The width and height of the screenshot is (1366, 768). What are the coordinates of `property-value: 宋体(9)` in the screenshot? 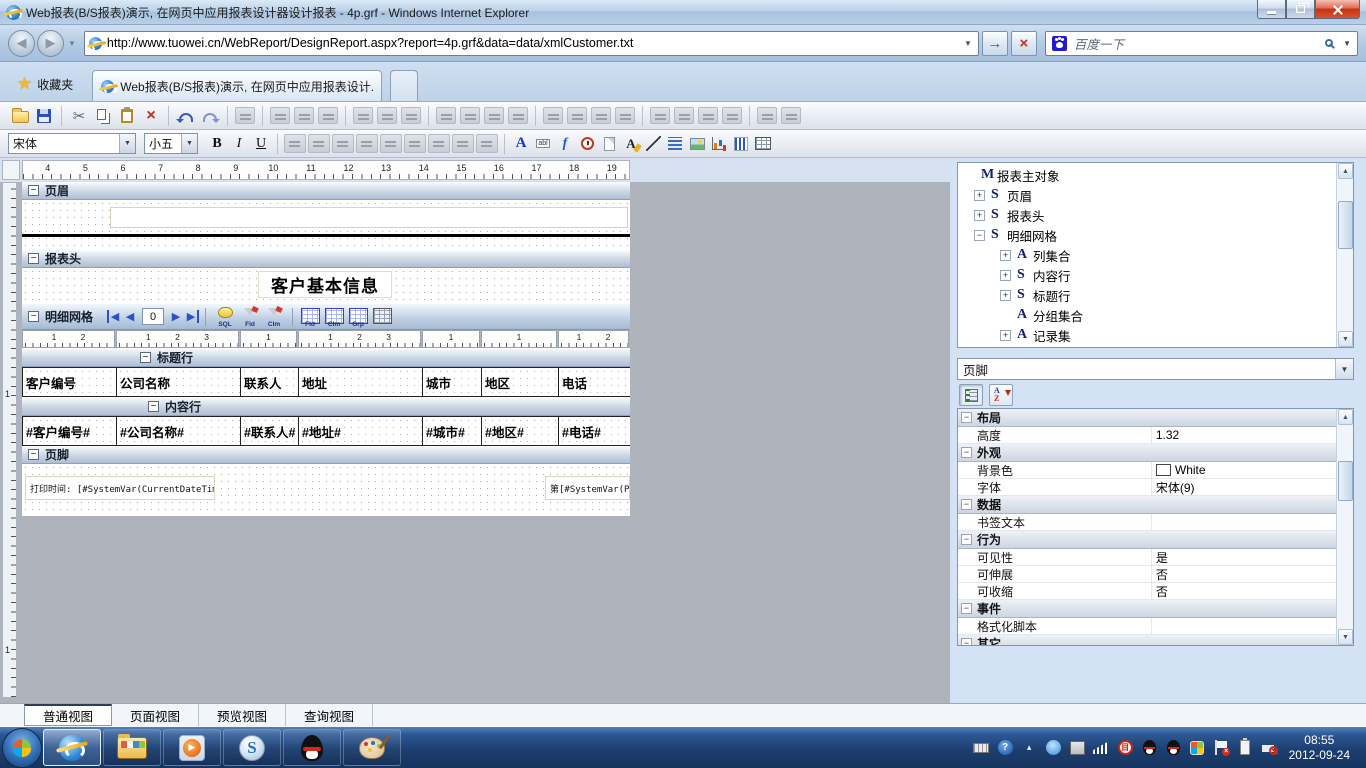 It's located at (1243, 487).